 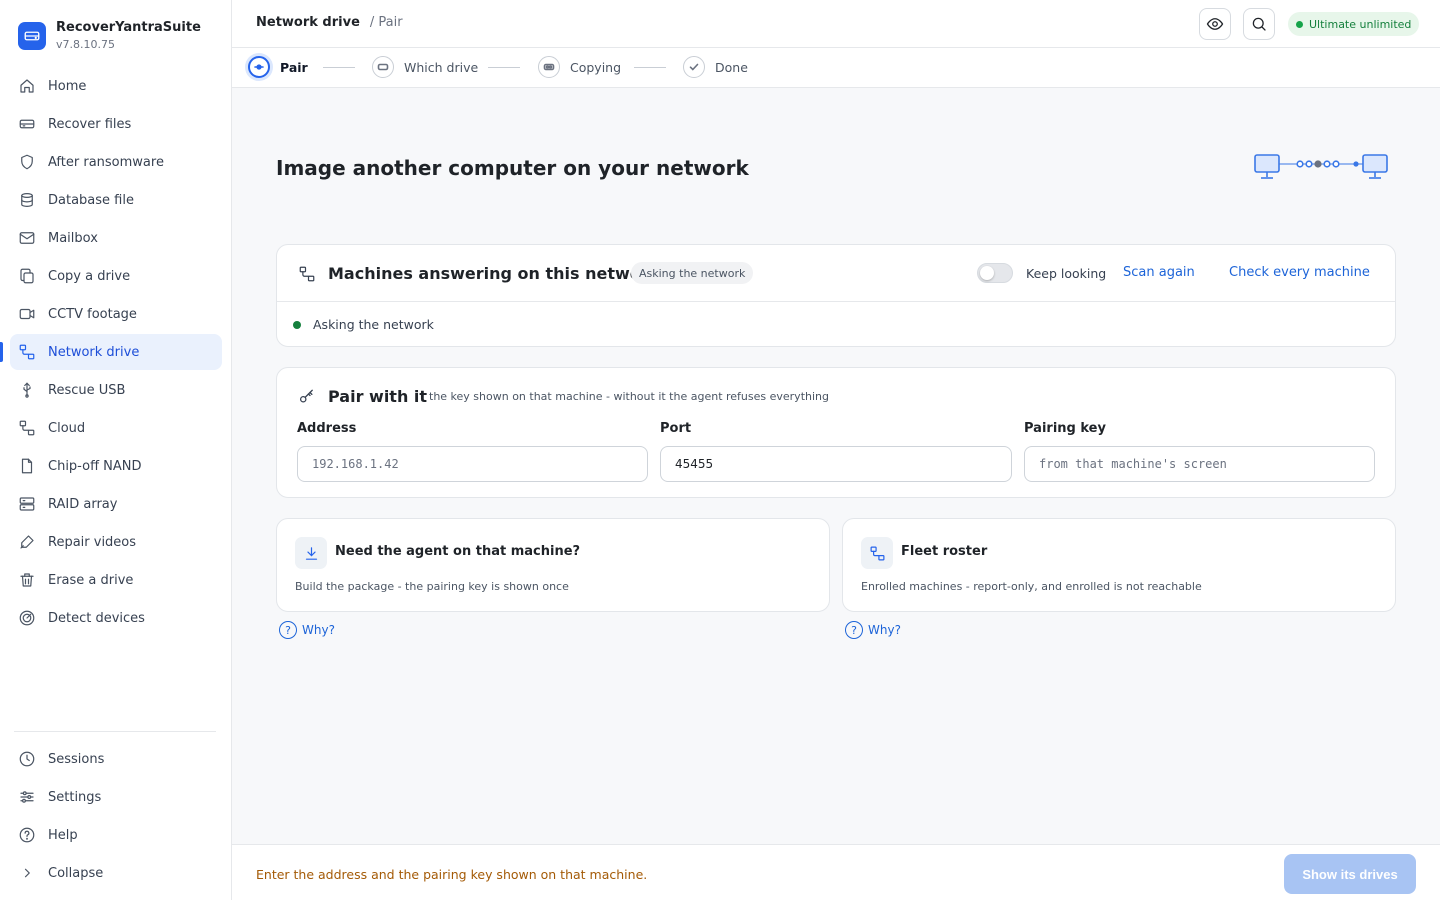 I want to click on sidebar-item-label: RAID array, so click(x=83, y=504).